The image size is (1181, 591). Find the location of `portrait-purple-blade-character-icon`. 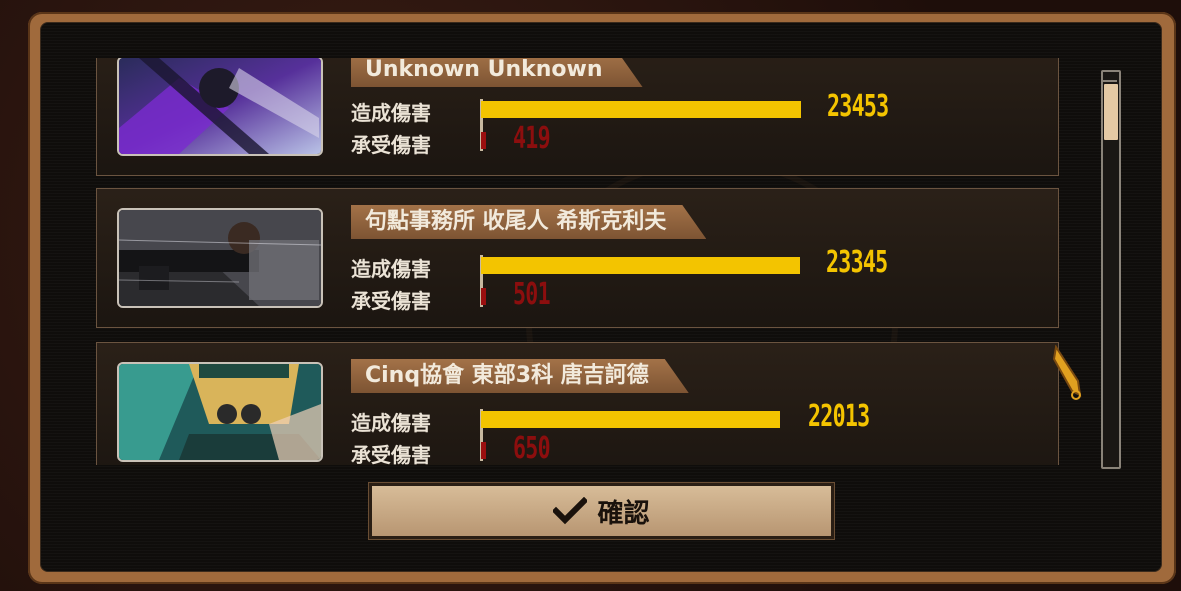

portrait-purple-blade-character-icon is located at coordinates (220, 106).